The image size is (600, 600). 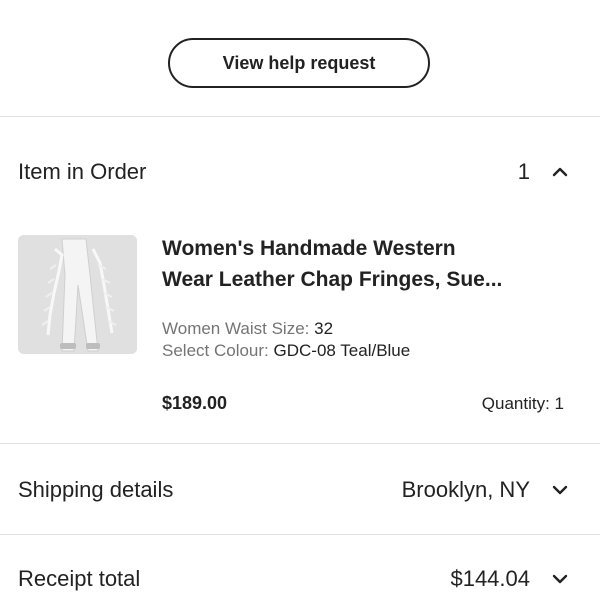 I want to click on variation-label: Women Waist Size:, so click(x=236, y=328).